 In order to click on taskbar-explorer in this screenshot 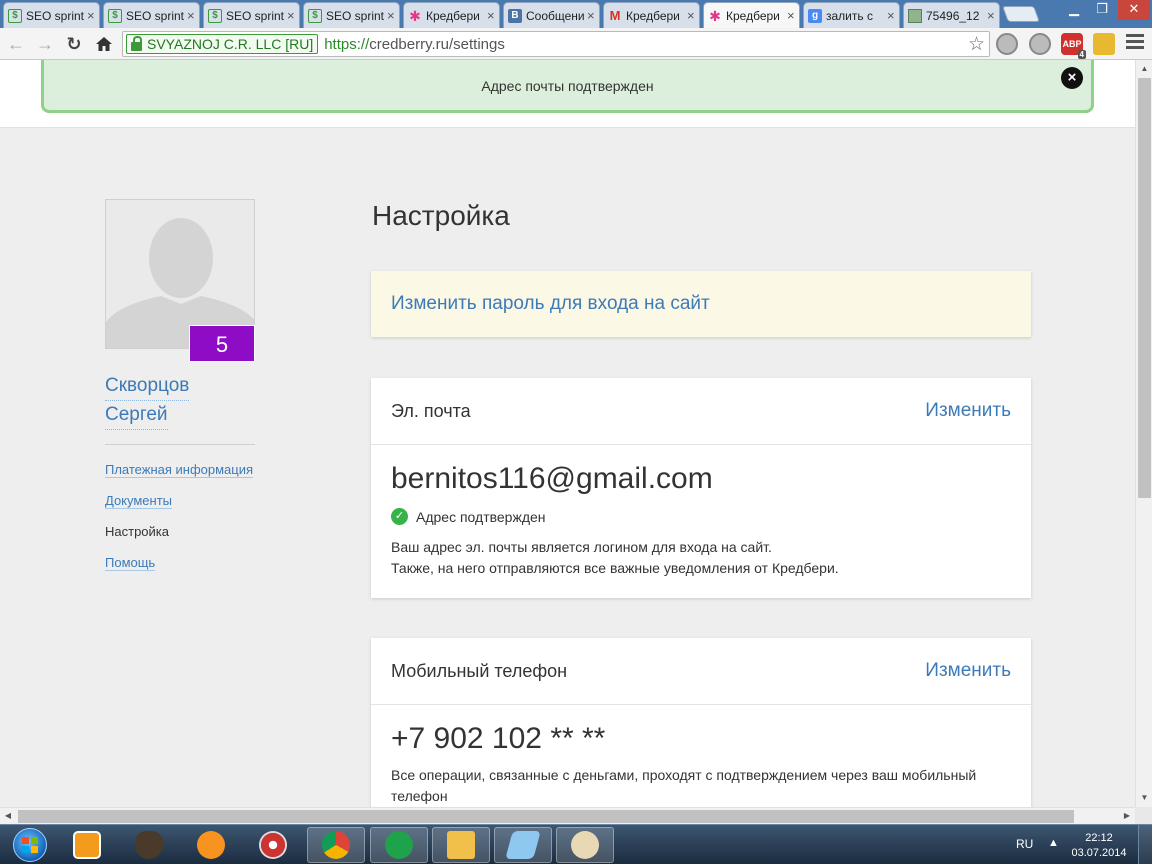, I will do `click(461, 845)`.